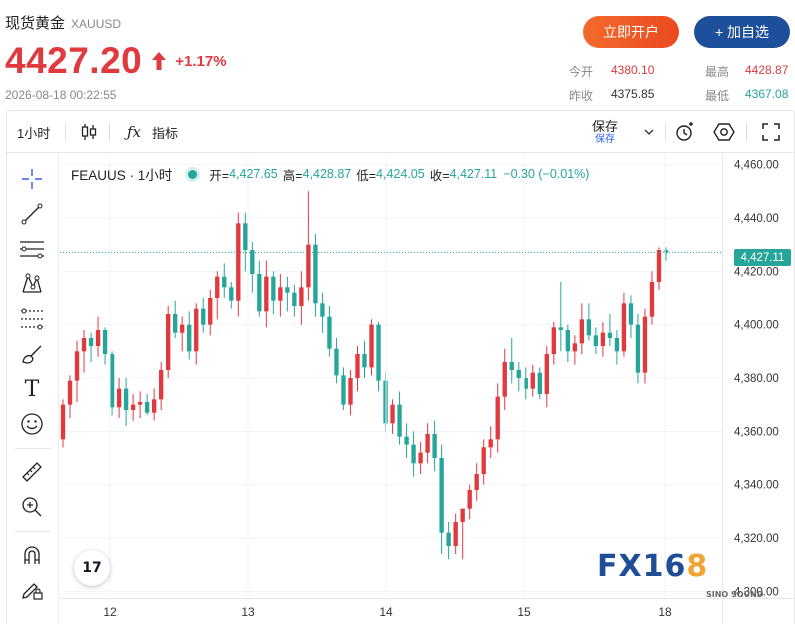 This screenshot has height=624, width=795. Describe the element at coordinates (32, 472) in the screenshot. I see `ruler-icon` at that location.